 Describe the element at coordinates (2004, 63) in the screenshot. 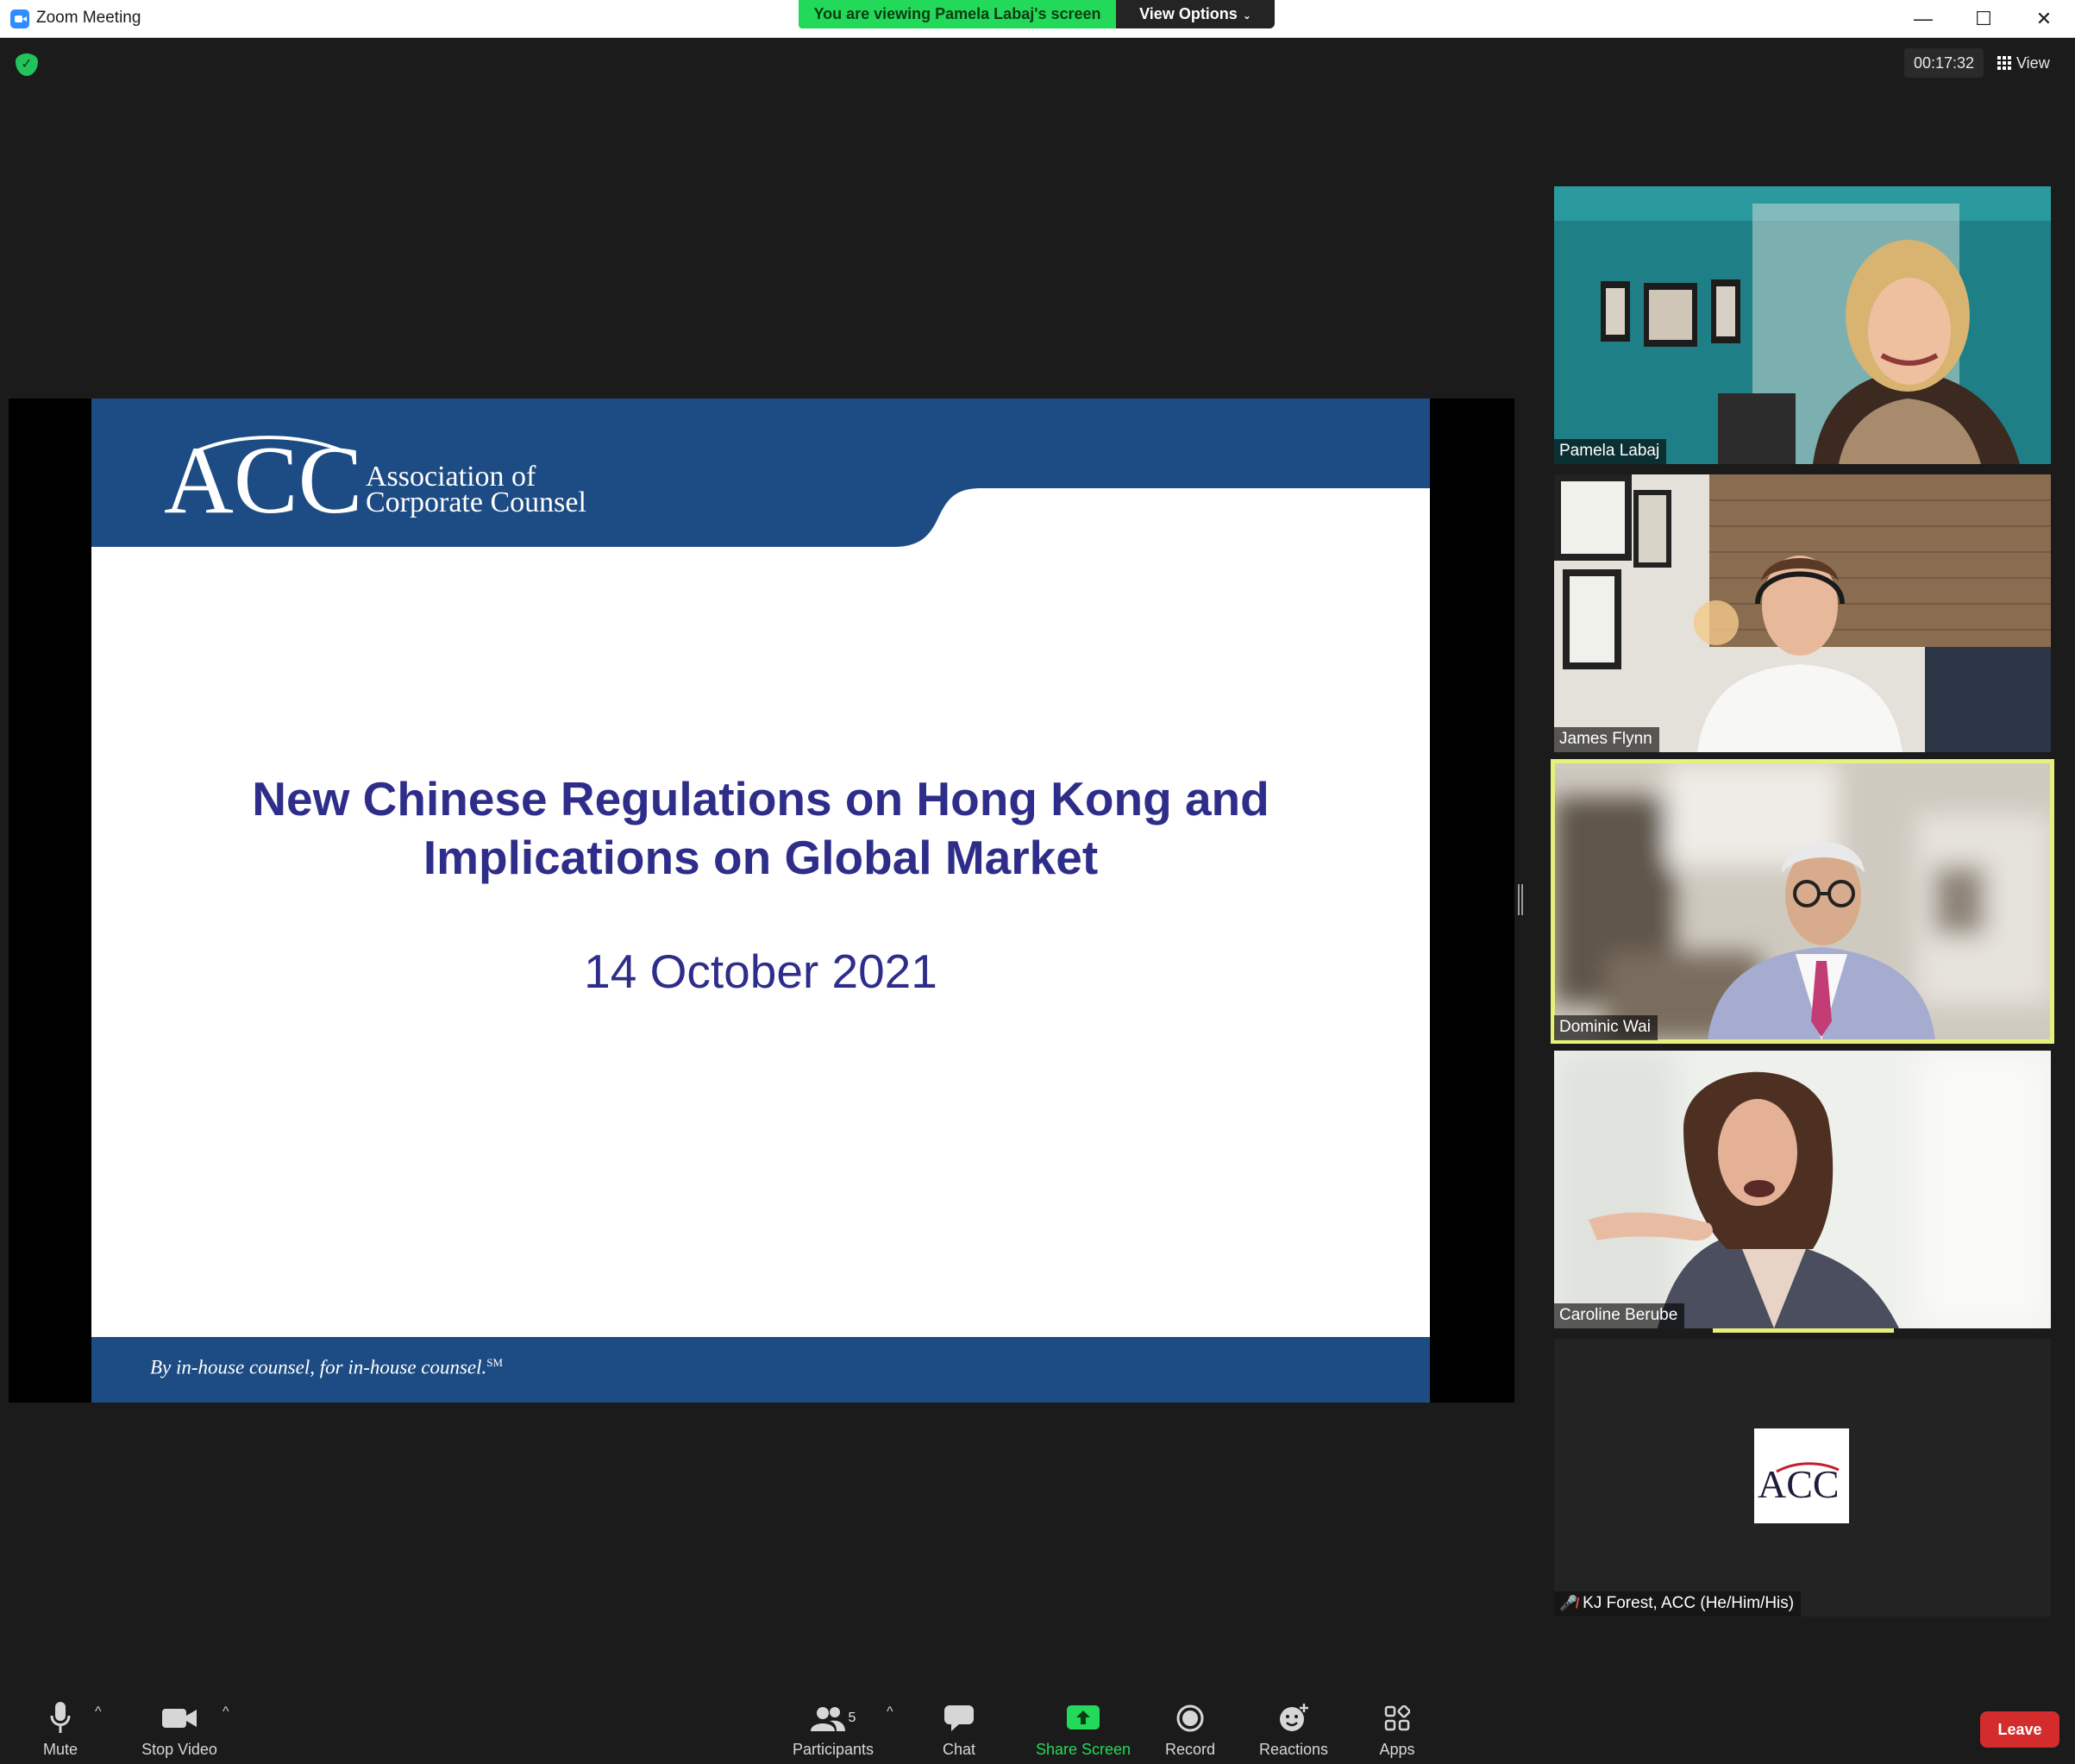

I see `grid-icon` at that location.